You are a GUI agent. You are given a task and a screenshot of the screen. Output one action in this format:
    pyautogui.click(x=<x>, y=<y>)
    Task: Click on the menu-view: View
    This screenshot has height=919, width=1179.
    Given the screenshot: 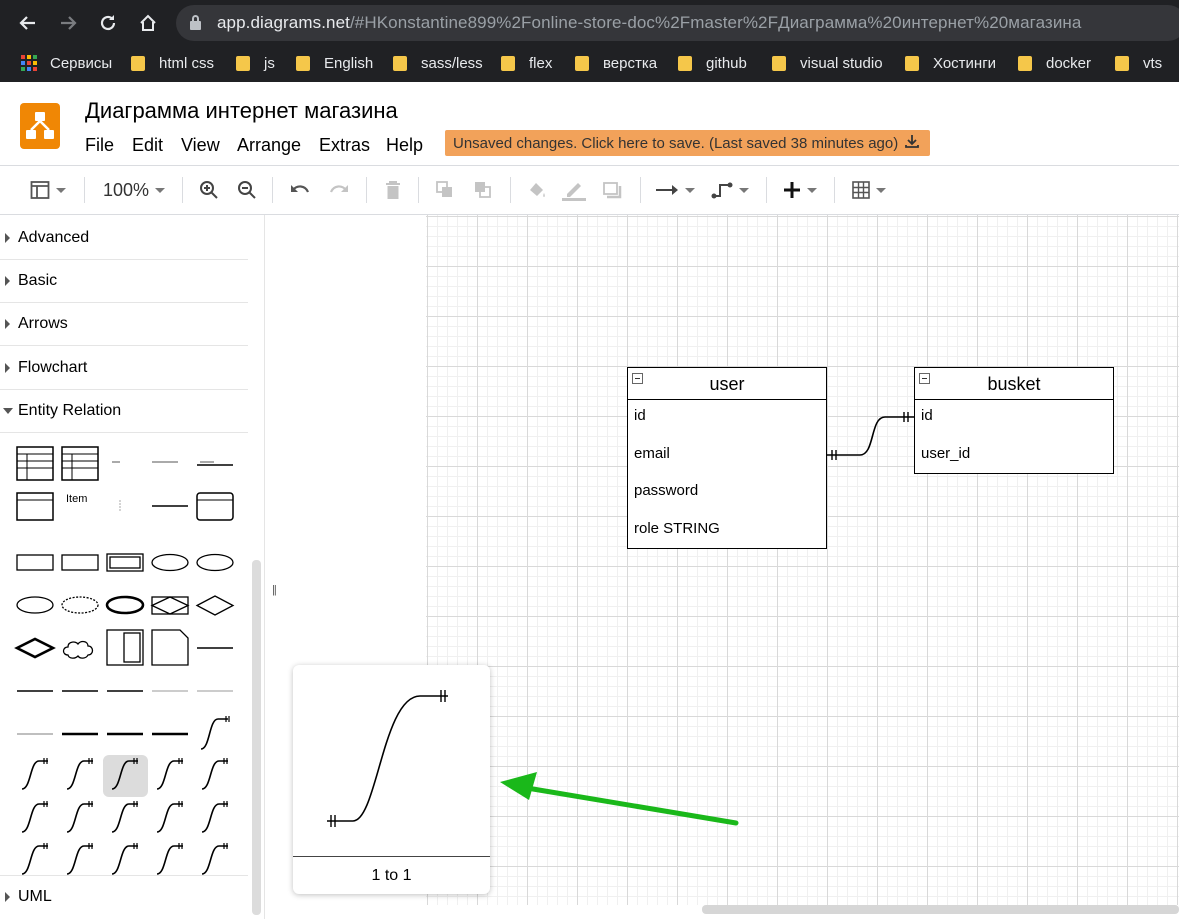 What is the action you would take?
    pyautogui.click(x=200, y=145)
    